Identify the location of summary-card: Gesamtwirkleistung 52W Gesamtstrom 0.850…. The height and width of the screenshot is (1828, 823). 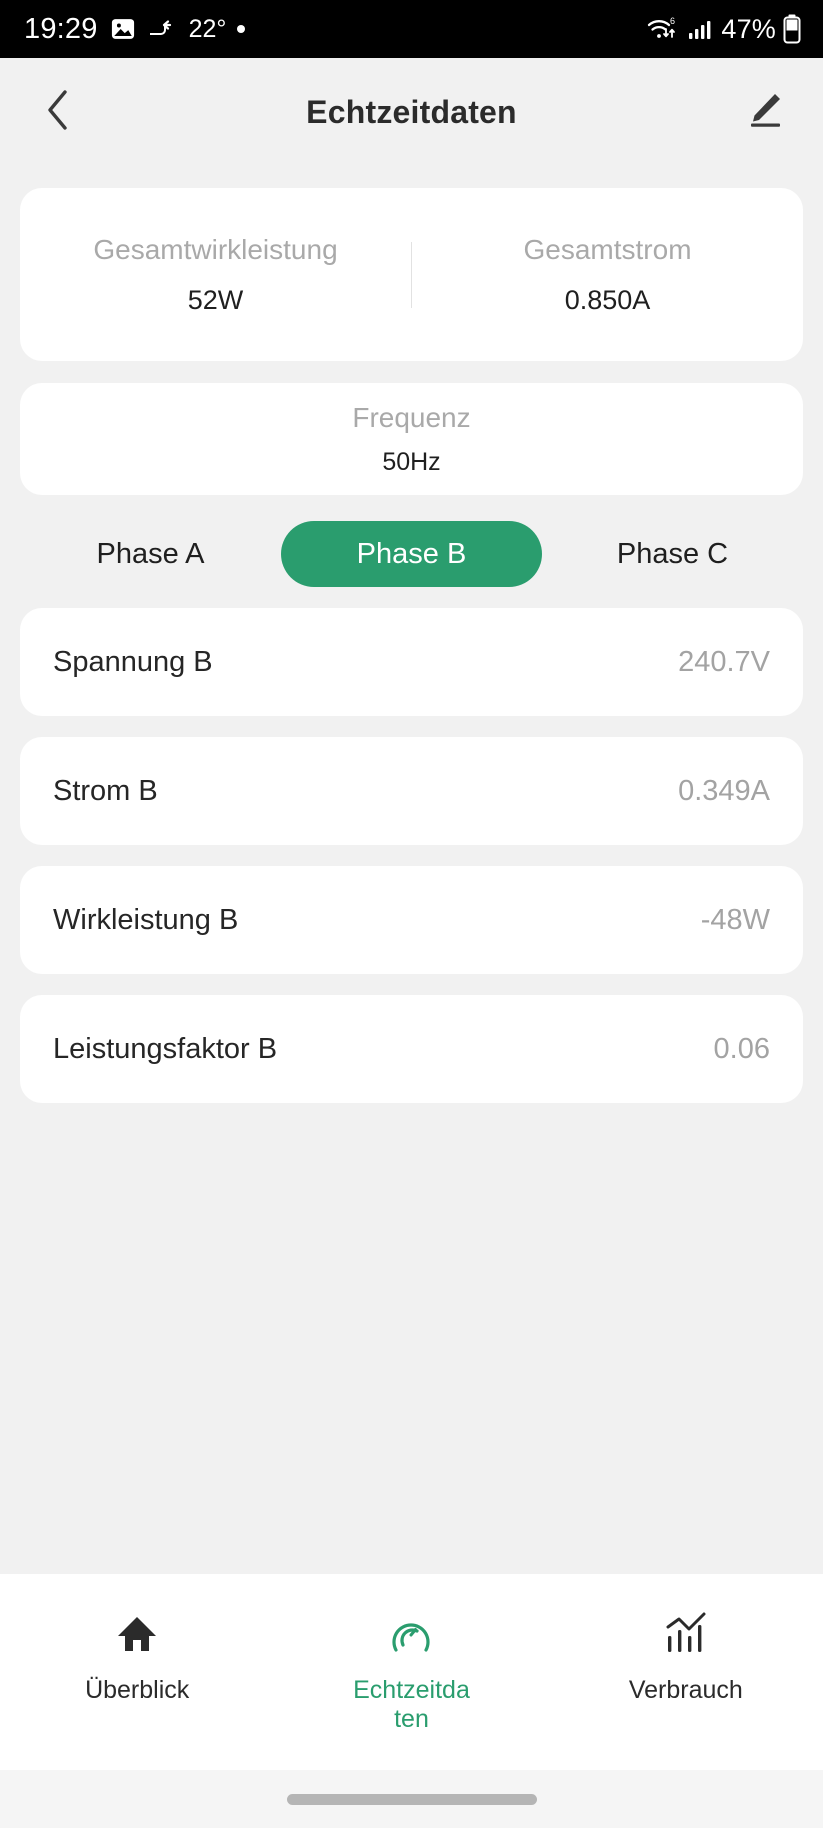
(411, 274).